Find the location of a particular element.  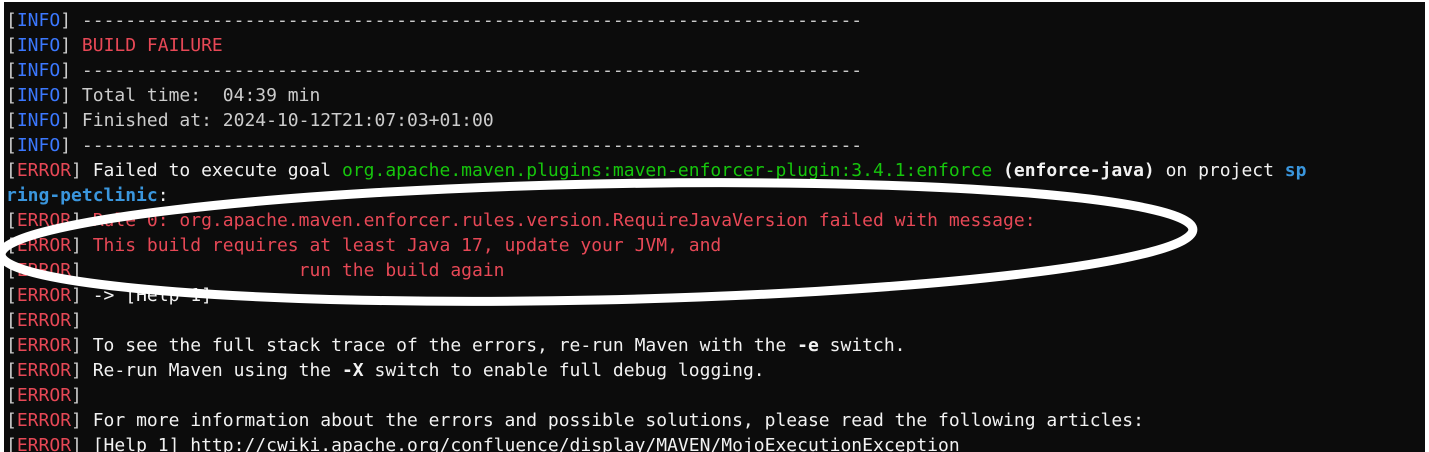

finished-at-text: Finished at: 2024-10-12T21:07:03+01:00 is located at coordinates (287, 120).